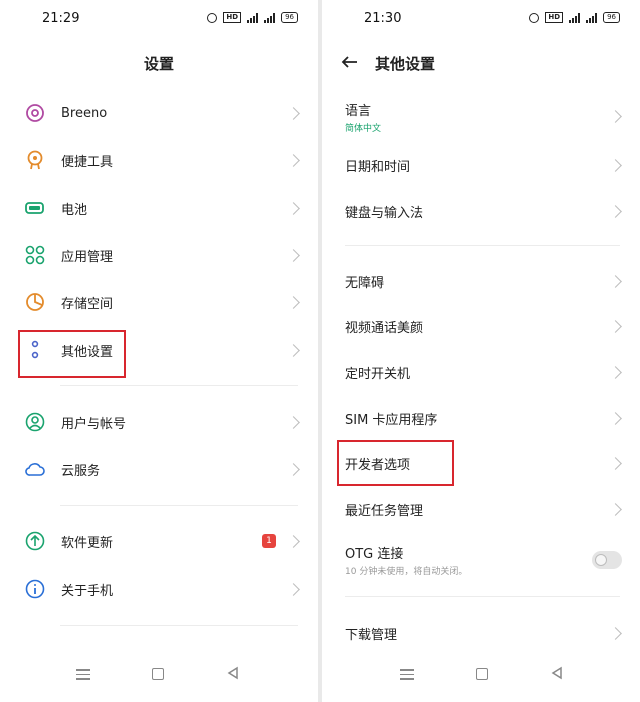  Describe the element at coordinates (159, 469) in the screenshot. I see `settings-item-cloud: 云服务` at that location.